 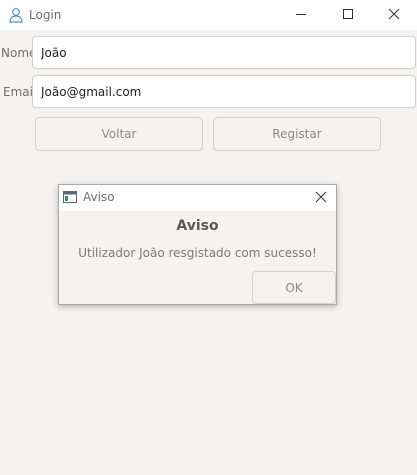 I want to click on title-bar: Login, so click(x=208, y=15).